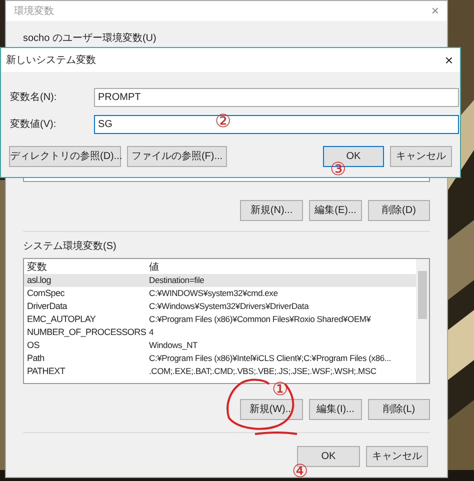 This screenshot has height=481, width=474. Describe the element at coordinates (70, 247) in the screenshot. I see `section-label: システム環境変数(S)` at that location.